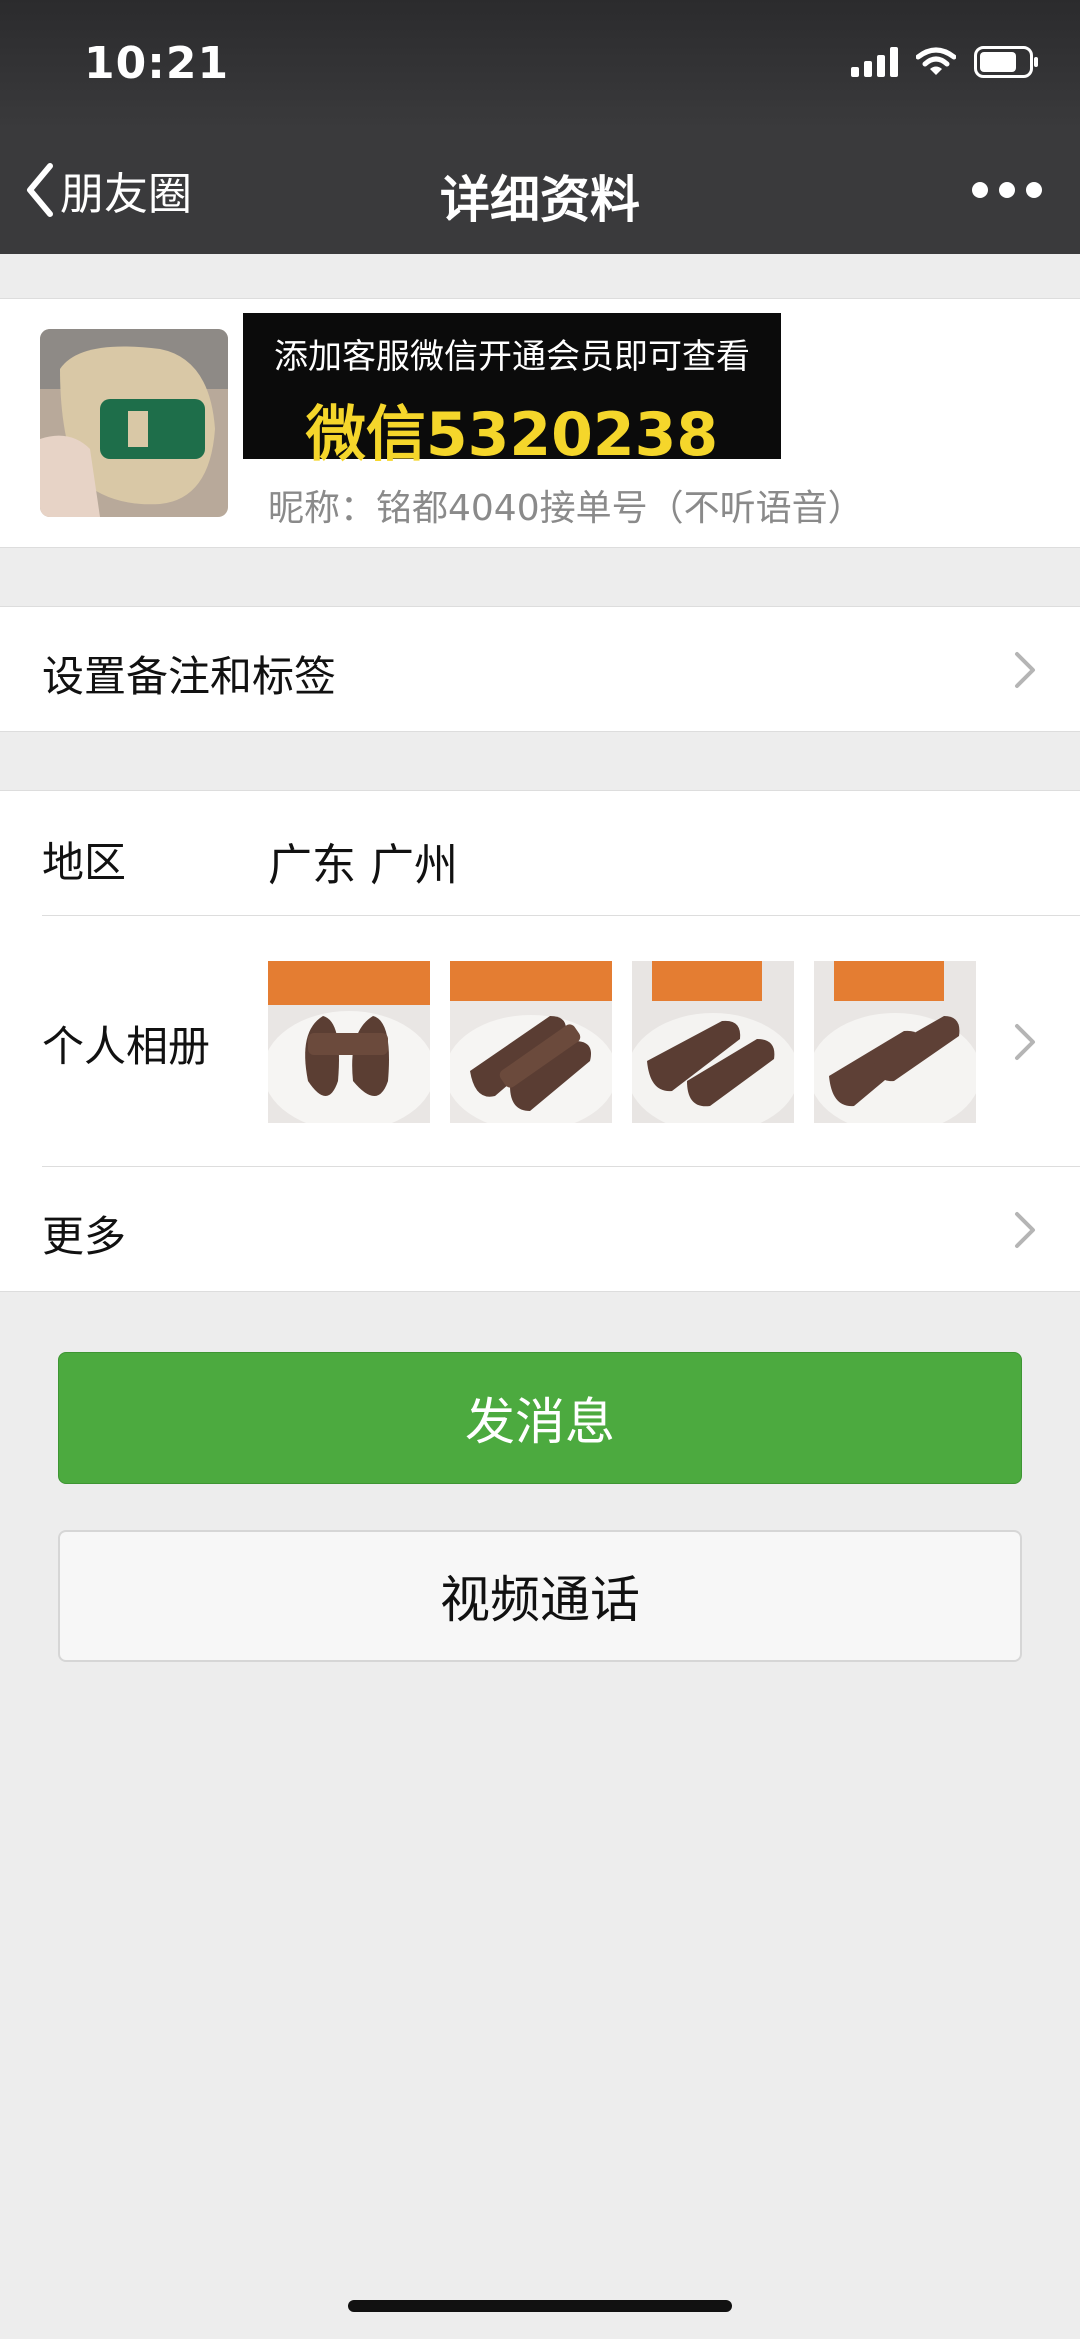 Image resolution: width=1080 pixels, height=2339 pixels. I want to click on promo-banner: 添加客服微信开通会员即可查看 微信5320238, so click(512, 391).